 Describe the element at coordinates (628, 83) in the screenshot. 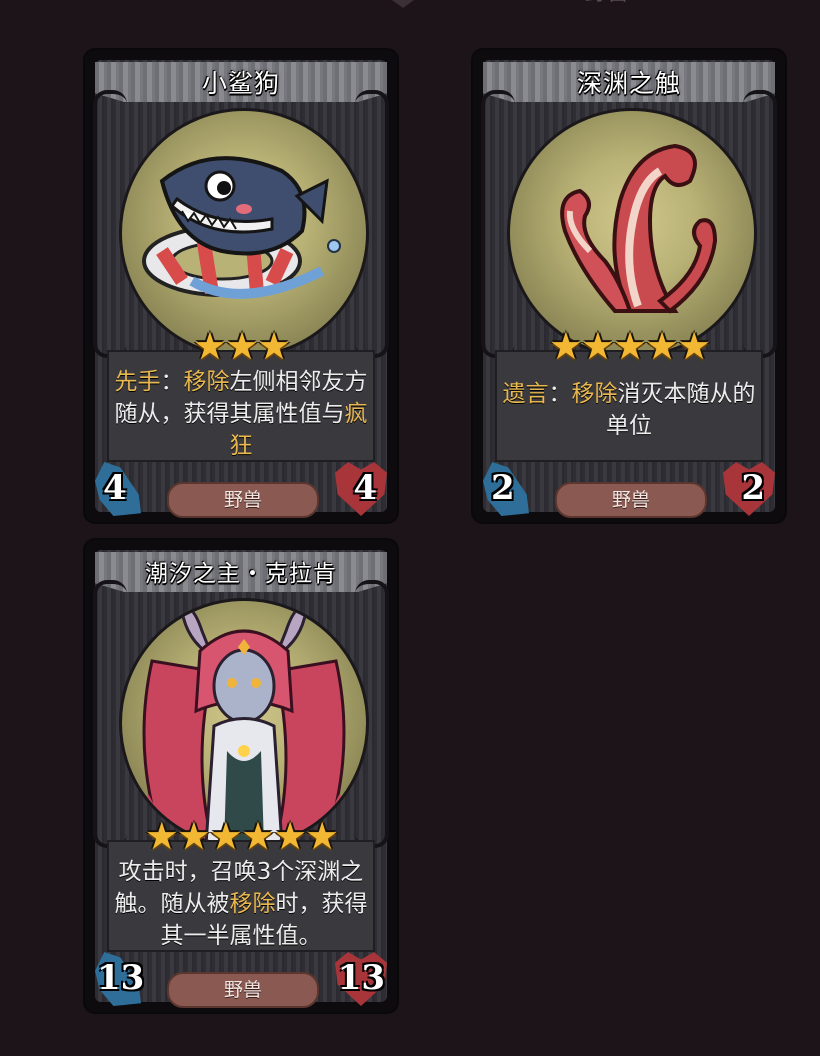

I see `card-name: 深渊之触` at that location.